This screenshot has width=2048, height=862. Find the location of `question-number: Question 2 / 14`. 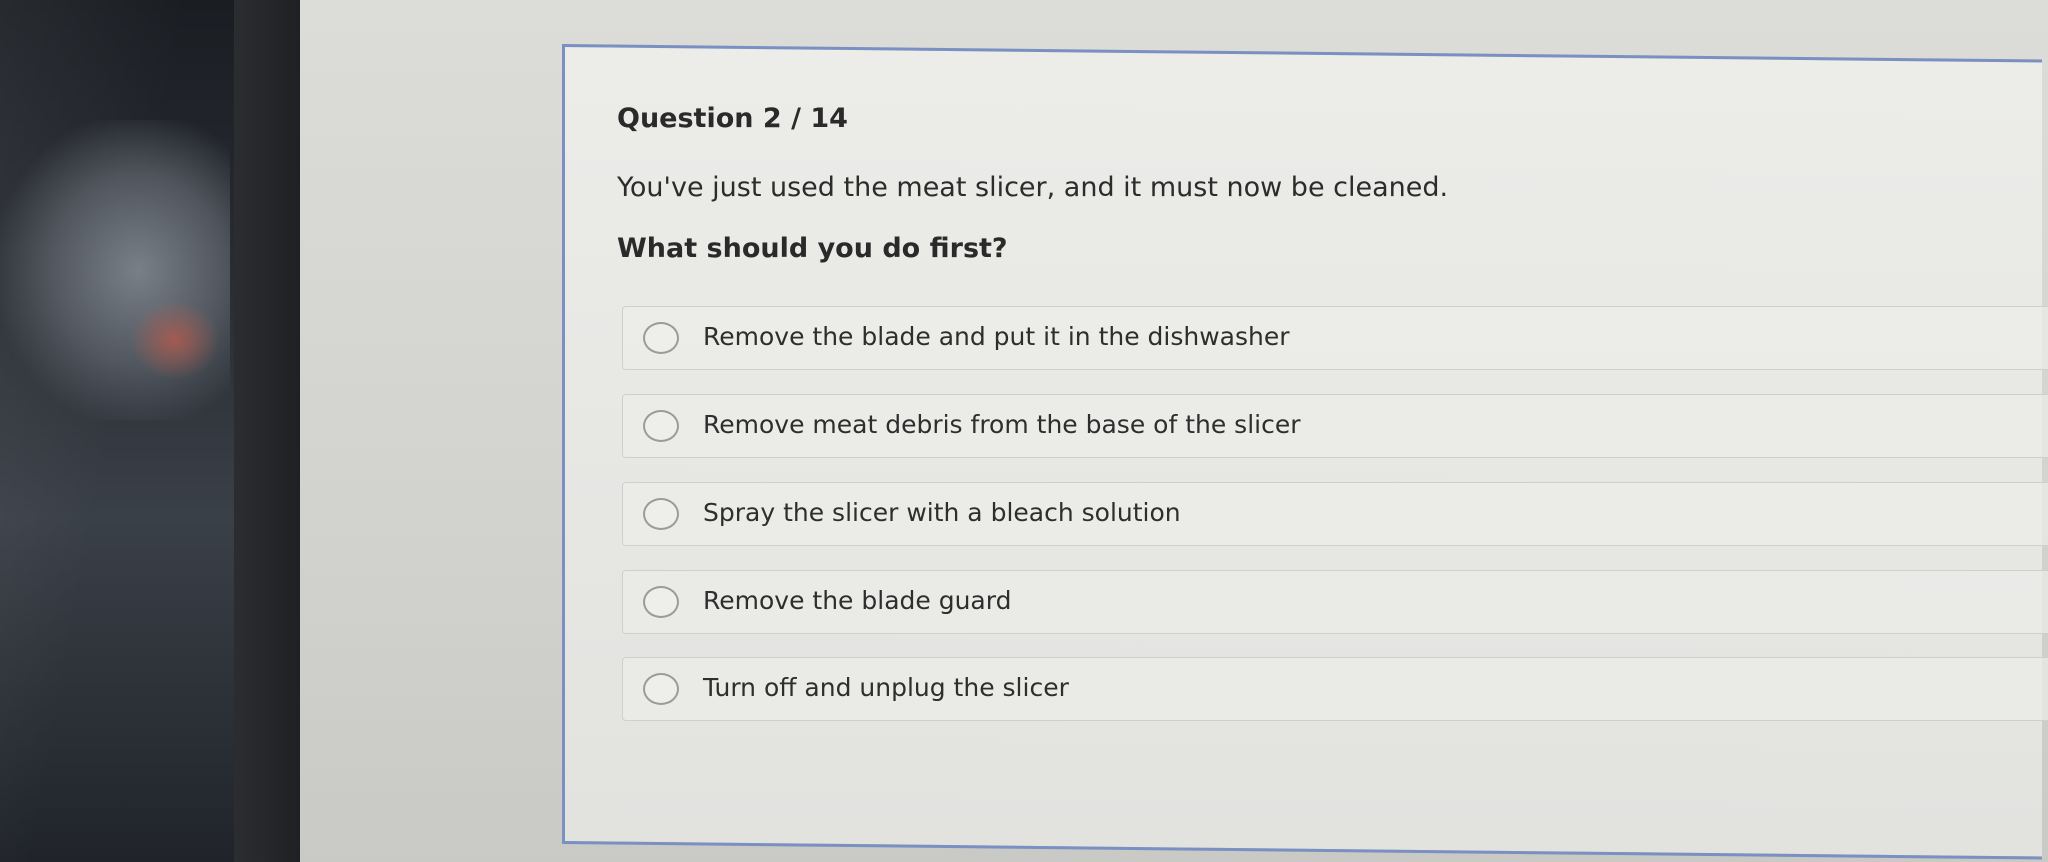

question-number: Question 2 / 14 is located at coordinates (732, 118).